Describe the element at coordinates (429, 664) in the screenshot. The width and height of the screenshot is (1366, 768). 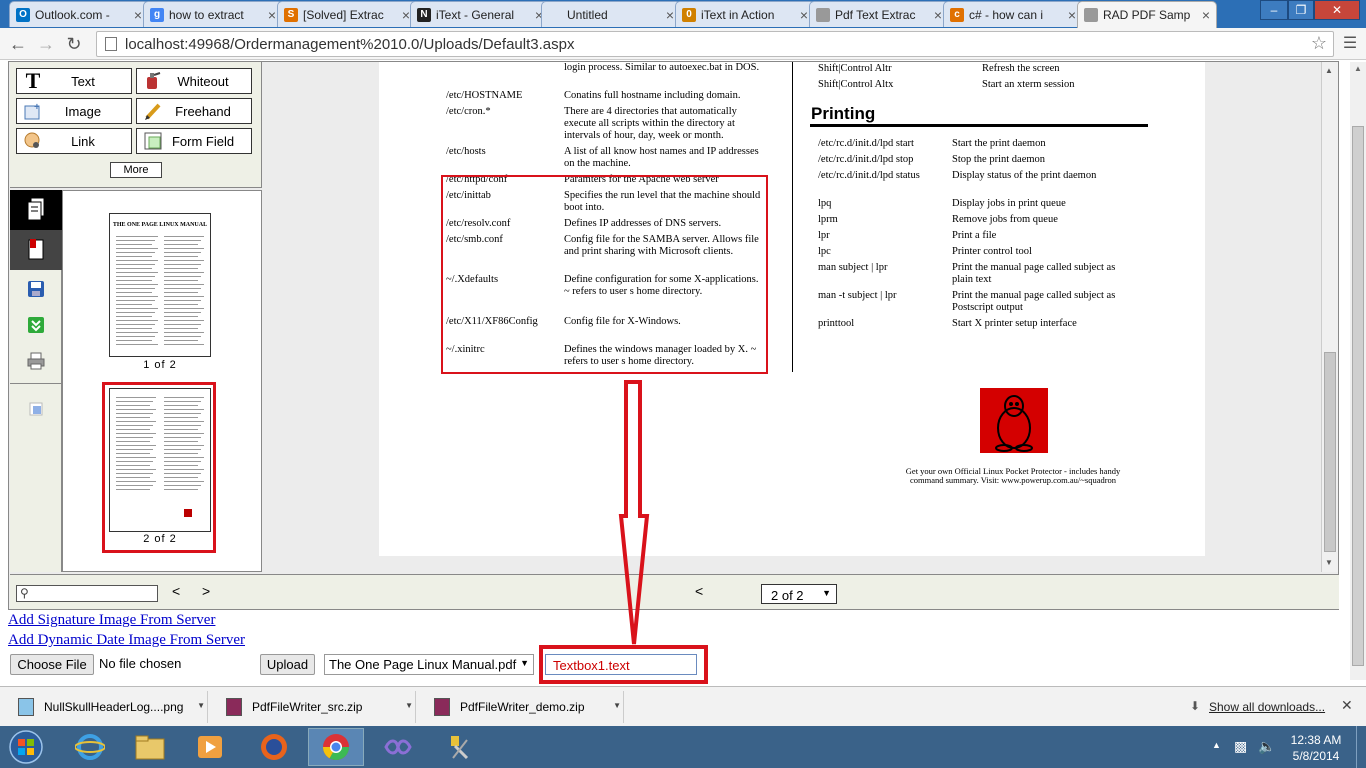
I see `file-select: The One Page Linux Manual.pdf ▼` at that location.